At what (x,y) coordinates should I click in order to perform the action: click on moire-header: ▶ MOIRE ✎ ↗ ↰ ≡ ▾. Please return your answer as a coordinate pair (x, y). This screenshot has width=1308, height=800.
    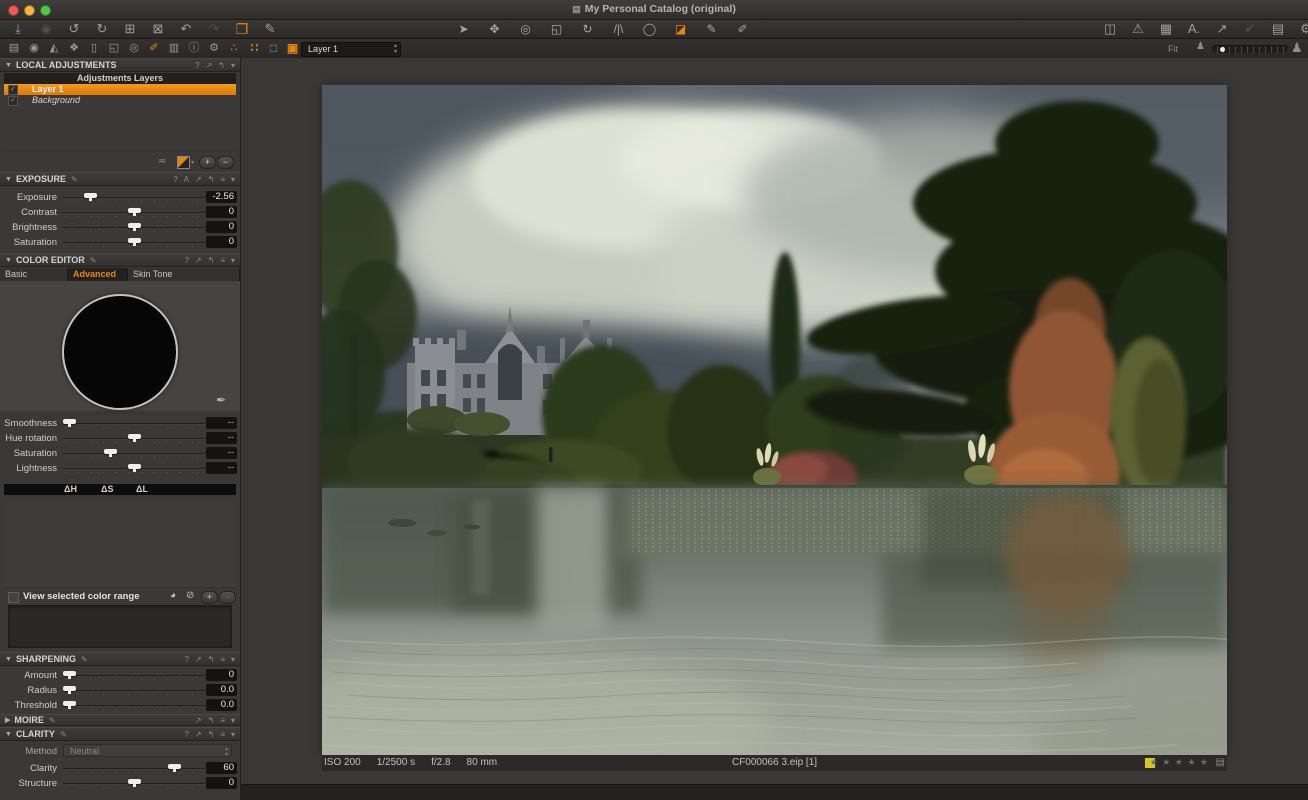
    Looking at the image, I should click on (120, 720).